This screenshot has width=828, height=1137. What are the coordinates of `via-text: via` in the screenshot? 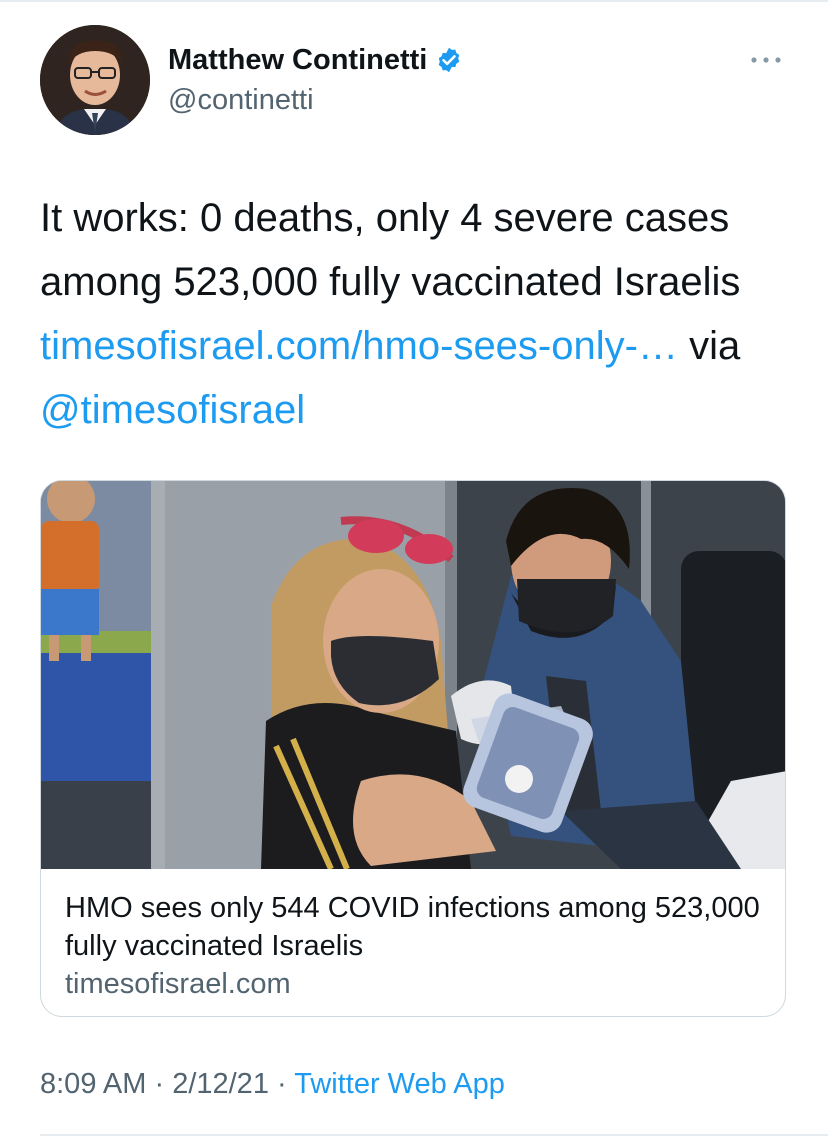 It's located at (709, 346).